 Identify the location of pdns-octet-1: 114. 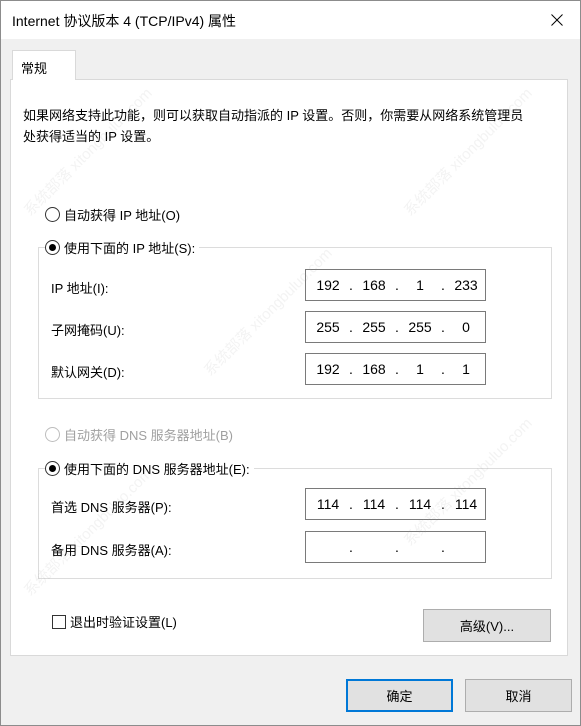
(328, 504).